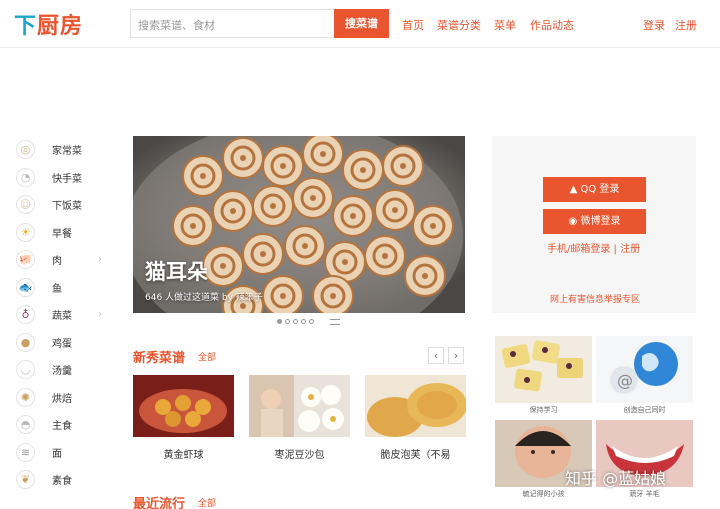  Describe the element at coordinates (25, 370) in the screenshot. I see `bowl-icon: ◡` at that location.